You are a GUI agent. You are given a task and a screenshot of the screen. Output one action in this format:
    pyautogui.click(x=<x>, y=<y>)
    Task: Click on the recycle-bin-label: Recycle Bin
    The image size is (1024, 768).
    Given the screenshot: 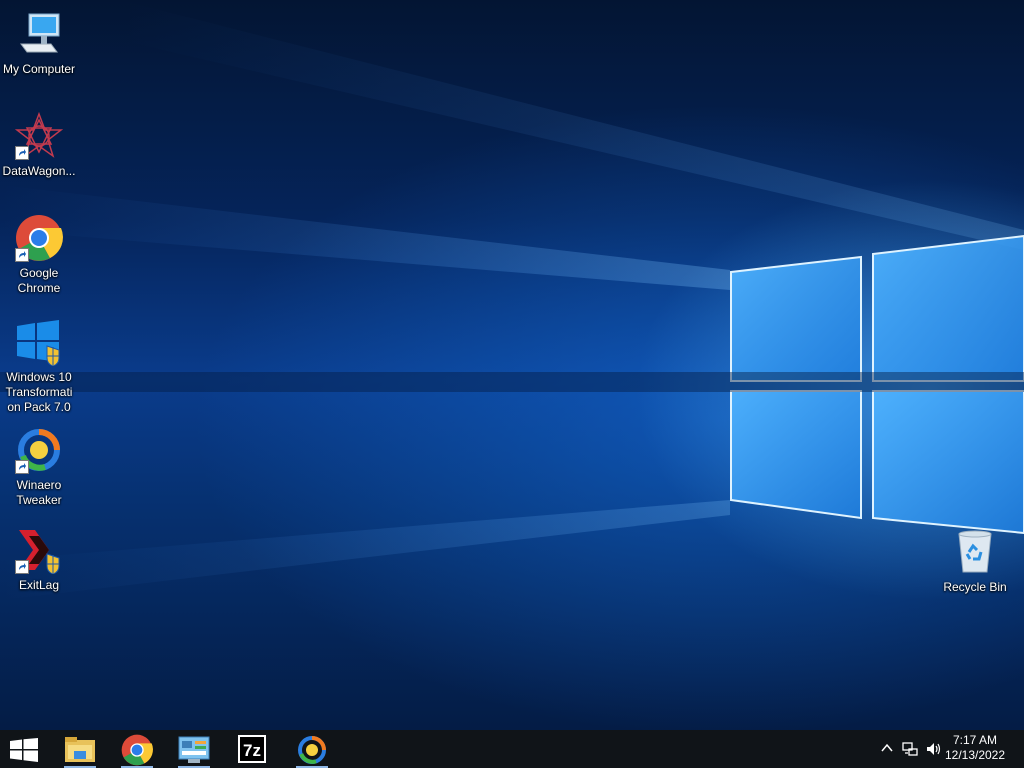 What is the action you would take?
    pyautogui.click(x=975, y=587)
    